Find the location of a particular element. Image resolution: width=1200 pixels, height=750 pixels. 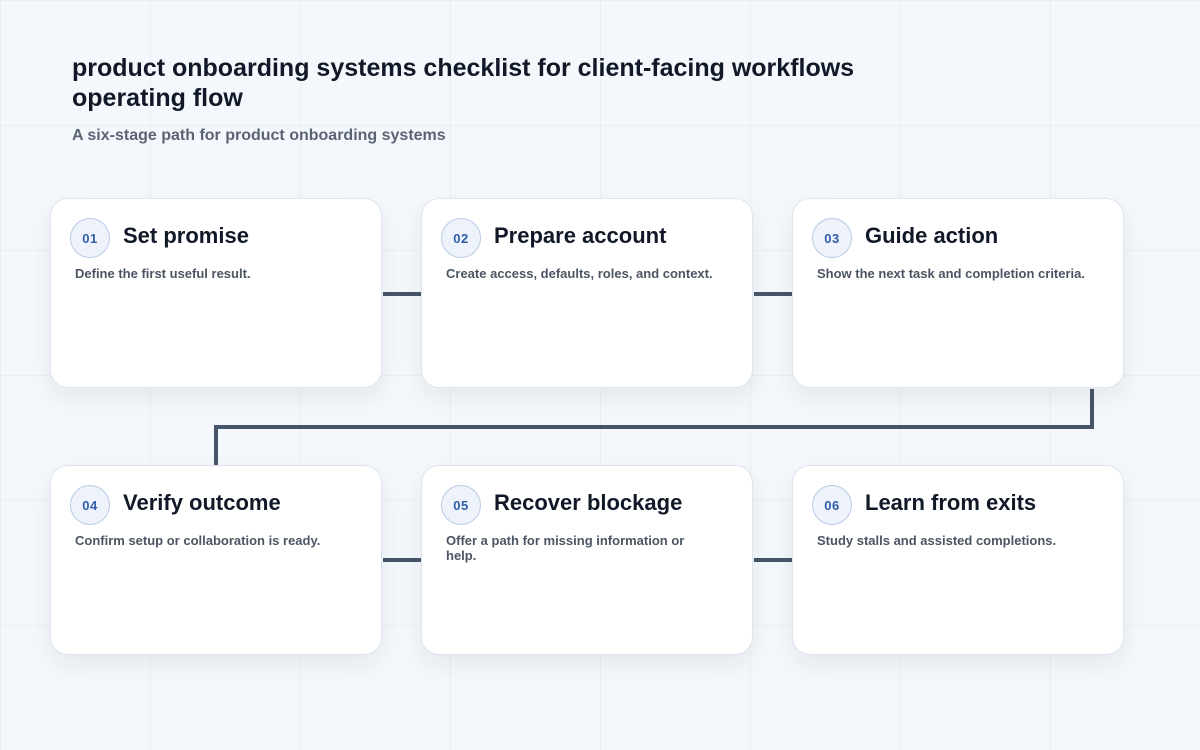

step-title: Guide action is located at coordinates (932, 235).